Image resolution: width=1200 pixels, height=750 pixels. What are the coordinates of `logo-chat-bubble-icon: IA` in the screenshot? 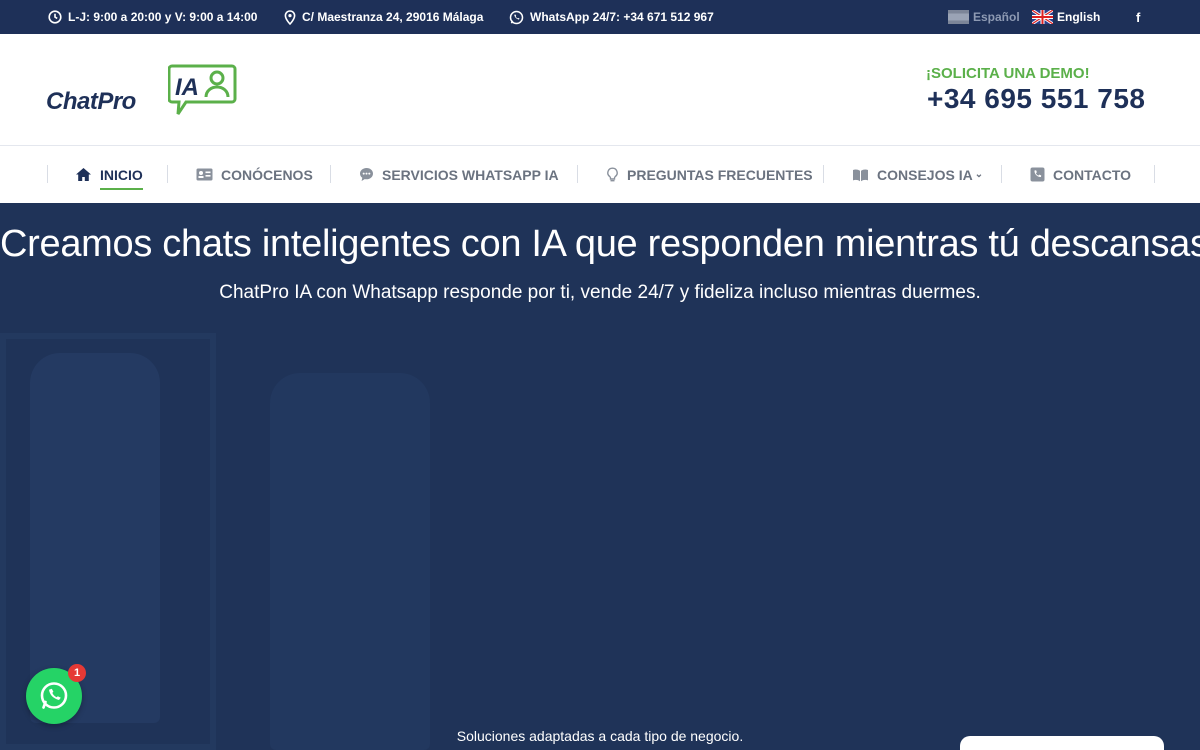 It's located at (202, 89).